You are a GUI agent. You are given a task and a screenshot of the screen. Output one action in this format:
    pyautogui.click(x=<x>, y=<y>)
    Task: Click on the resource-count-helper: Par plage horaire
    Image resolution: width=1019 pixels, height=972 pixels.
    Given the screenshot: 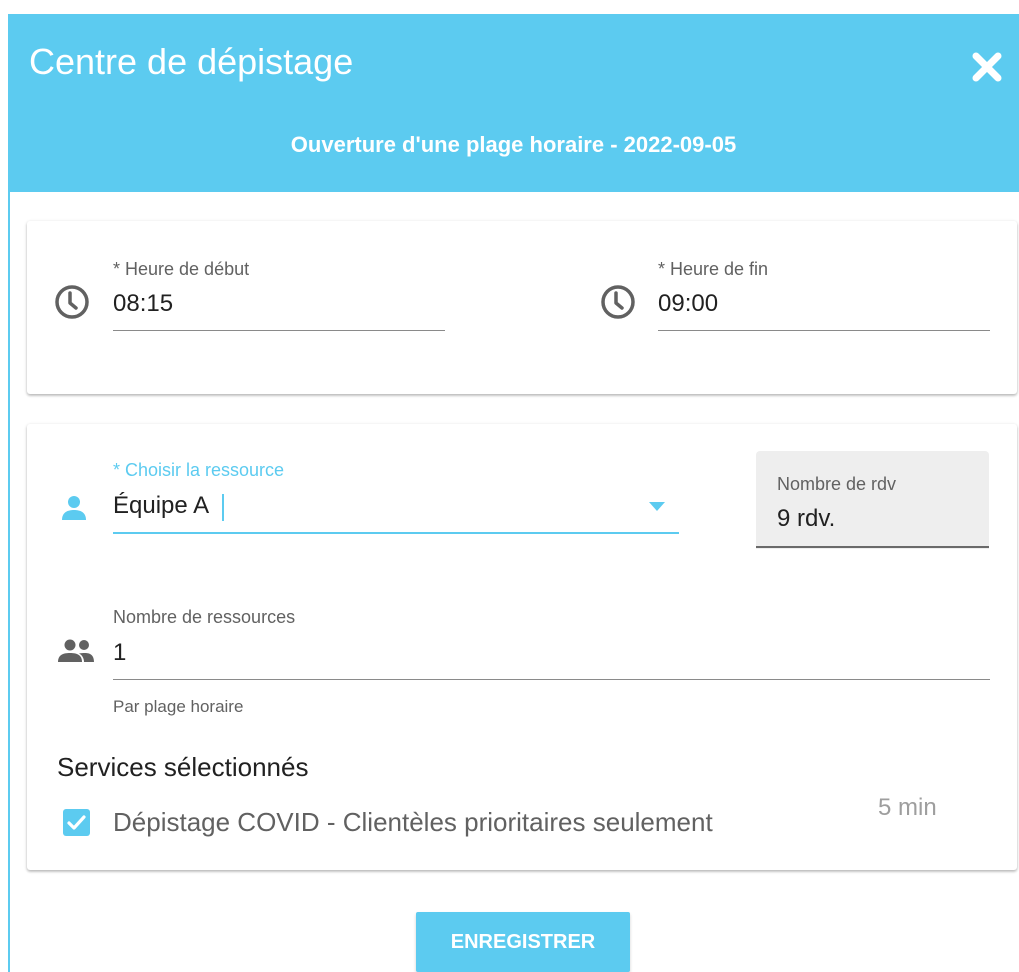 What is the action you would take?
    pyautogui.click(x=178, y=706)
    